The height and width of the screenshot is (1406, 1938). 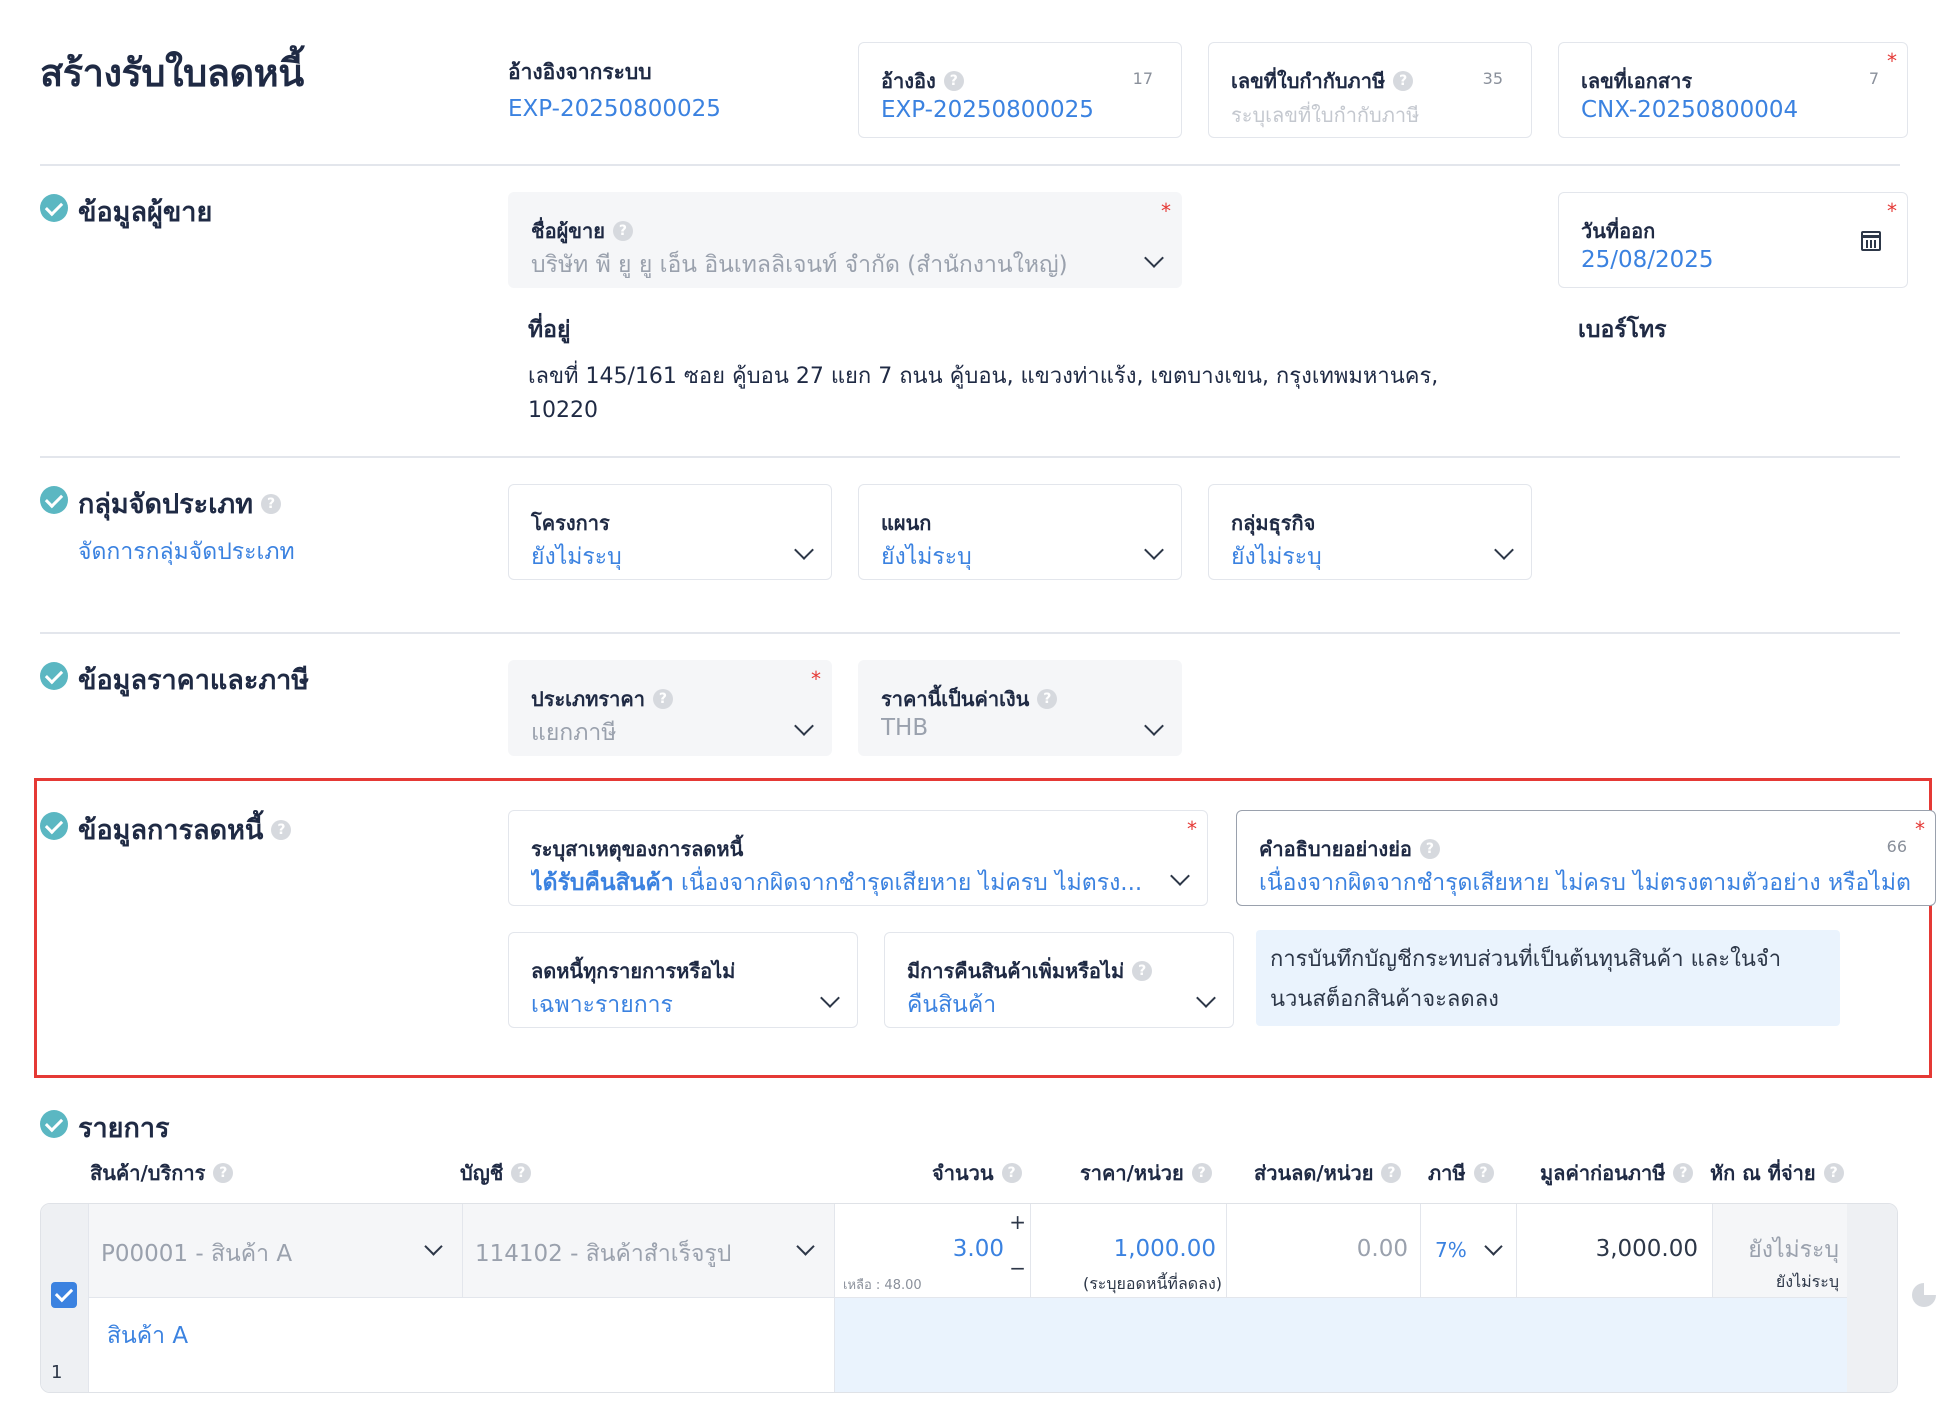 I want to click on currency-select: ราคานี้เป็นค่าเงิน? THB, so click(x=1020, y=708).